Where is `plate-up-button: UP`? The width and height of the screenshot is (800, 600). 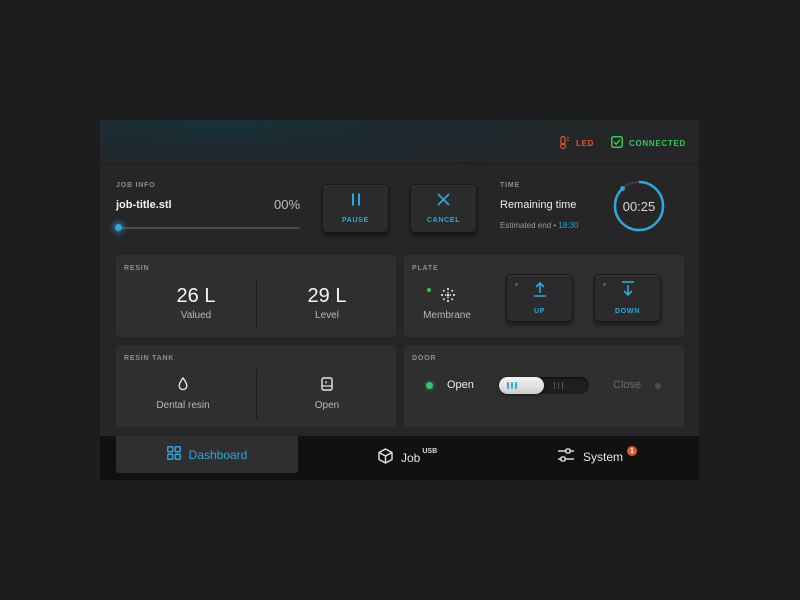
plate-up-button: UP is located at coordinates (539, 298).